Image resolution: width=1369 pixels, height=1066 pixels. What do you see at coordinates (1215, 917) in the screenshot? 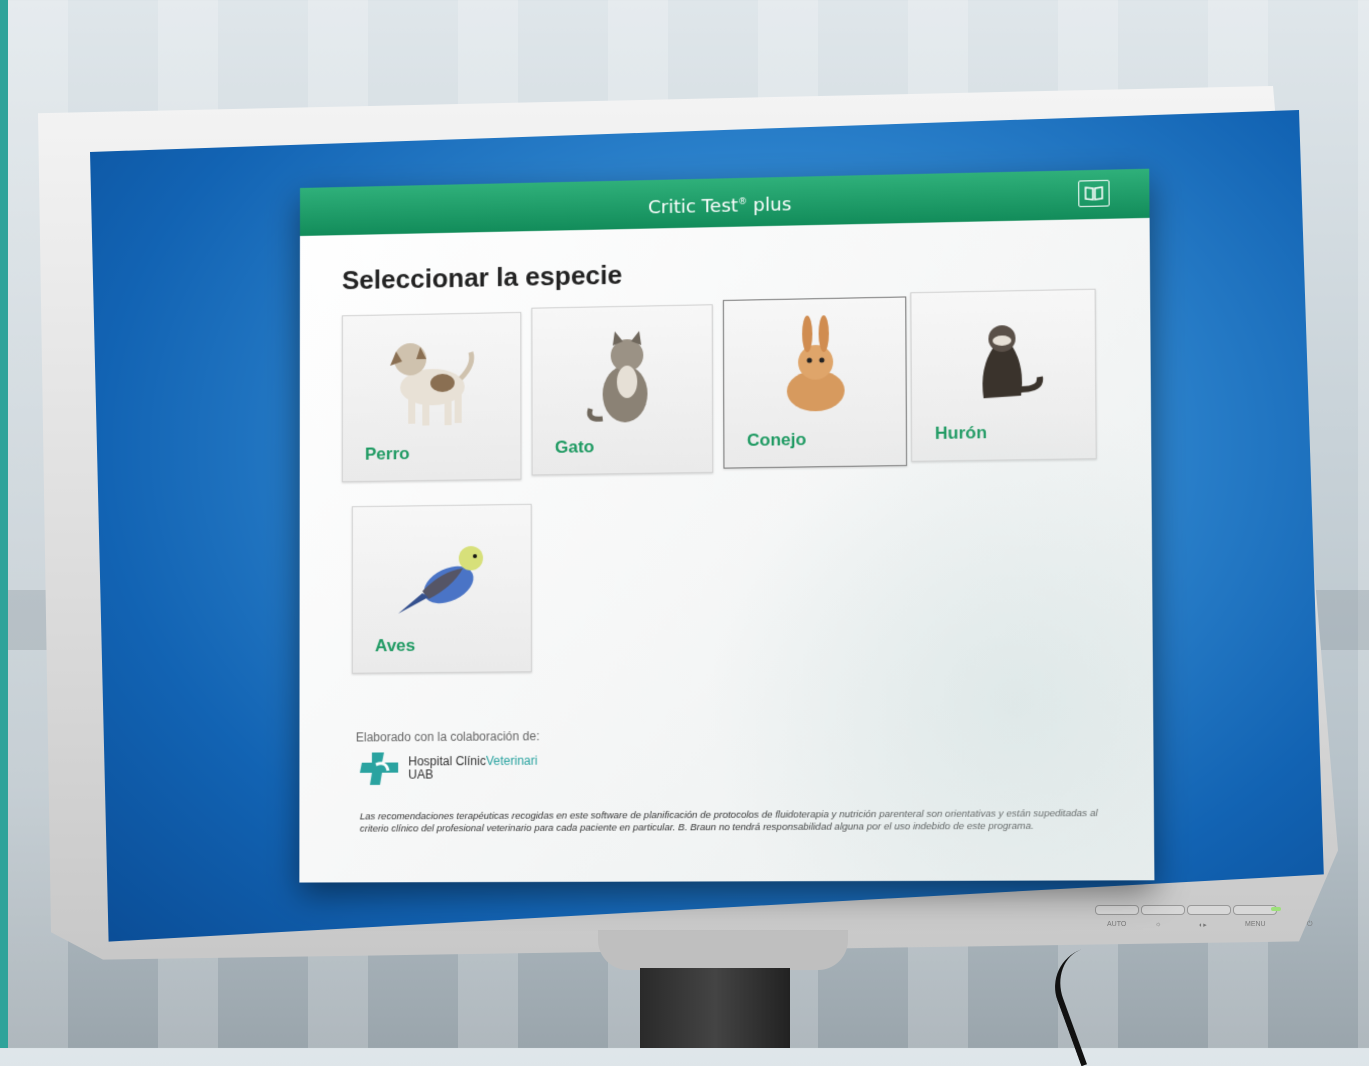
I see `monitor-buttons: AUTO ☼ ◐▸ MENU ⏻` at bounding box center [1215, 917].